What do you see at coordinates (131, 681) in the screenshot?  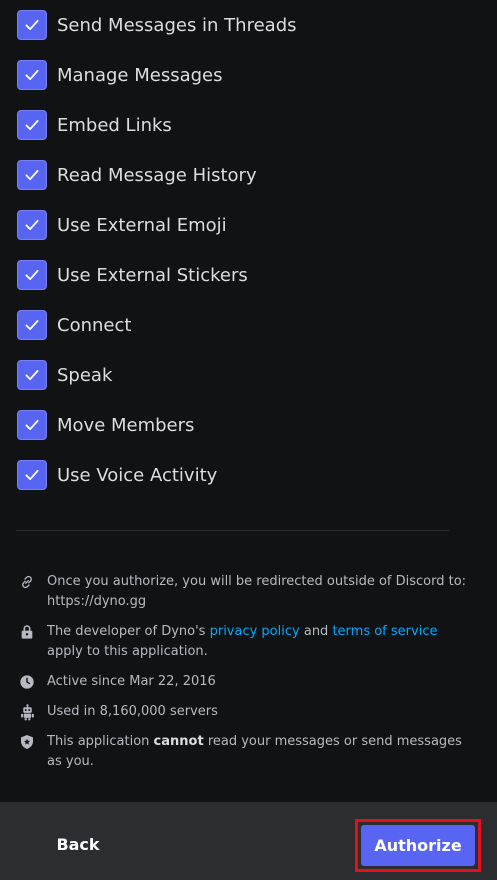 I see `active-since-text: Active since Mar 22, 2016` at bounding box center [131, 681].